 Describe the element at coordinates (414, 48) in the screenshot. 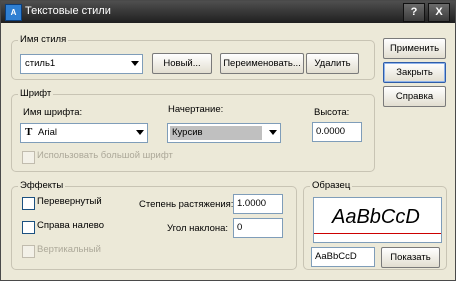

I see `apply-button: Применить` at that location.